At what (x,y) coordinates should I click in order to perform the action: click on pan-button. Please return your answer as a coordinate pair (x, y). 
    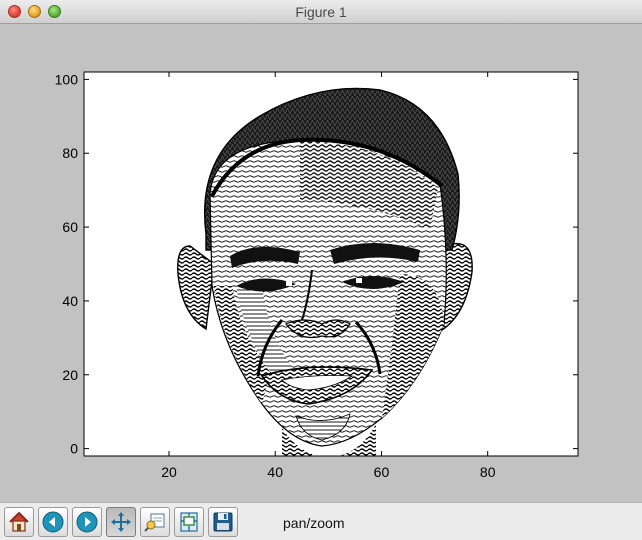
    Looking at the image, I should click on (121, 522).